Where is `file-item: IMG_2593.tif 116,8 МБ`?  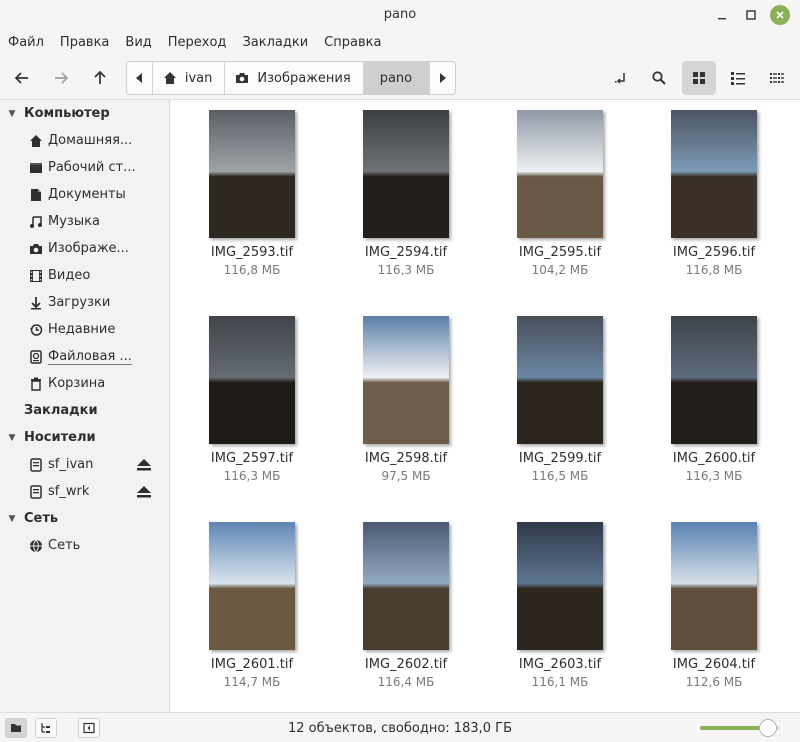
file-item: IMG_2593.tif 116,8 МБ is located at coordinates (252, 195).